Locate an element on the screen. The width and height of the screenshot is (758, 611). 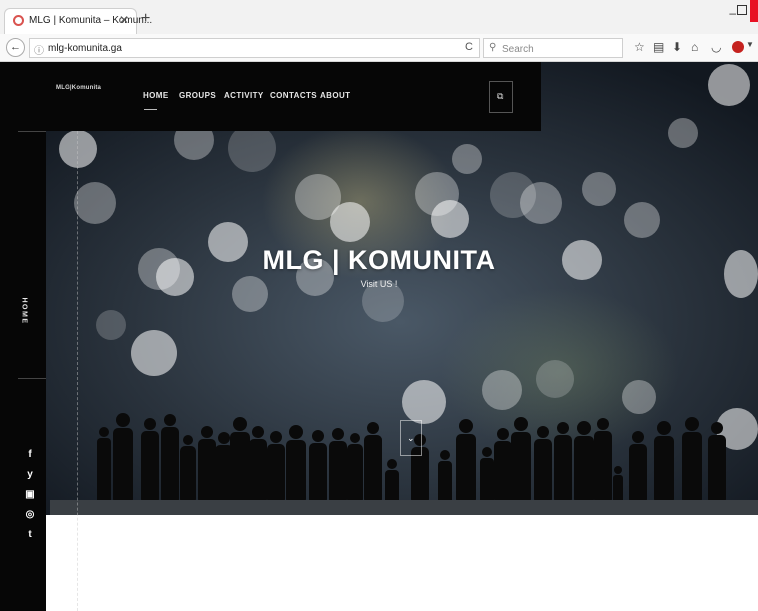
download-icon: ⬇ is located at coordinates (677, 47).